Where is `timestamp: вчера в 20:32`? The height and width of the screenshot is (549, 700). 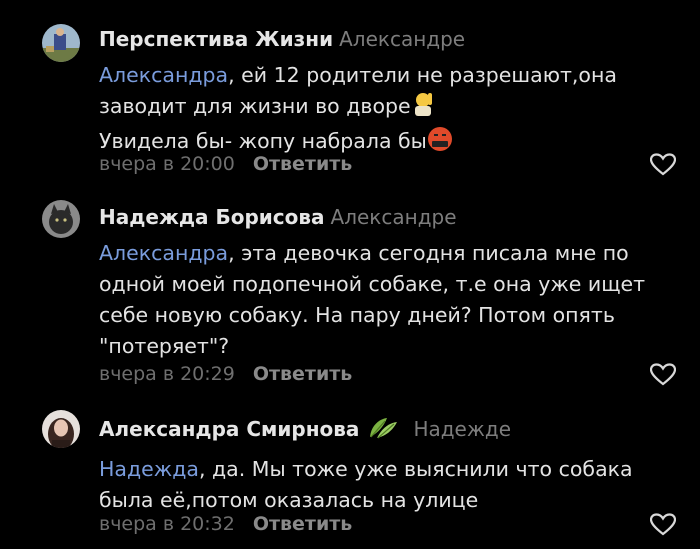
timestamp: вчера в 20:32 is located at coordinates (167, 524).